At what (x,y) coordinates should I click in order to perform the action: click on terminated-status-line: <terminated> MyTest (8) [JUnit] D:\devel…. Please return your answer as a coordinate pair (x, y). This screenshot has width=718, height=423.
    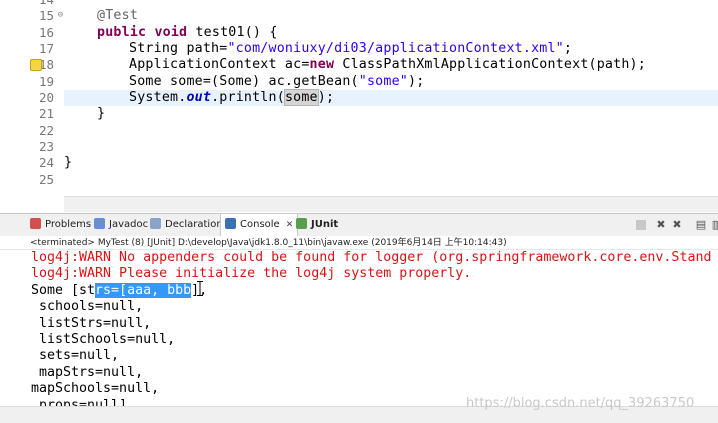
    Looking at the image, I should click on (359, 243).